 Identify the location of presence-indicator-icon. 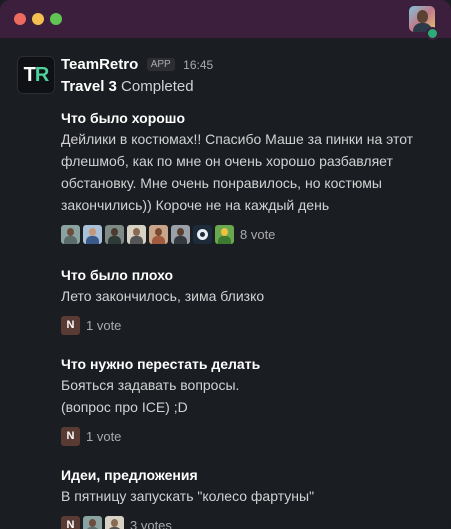
(432, 33).